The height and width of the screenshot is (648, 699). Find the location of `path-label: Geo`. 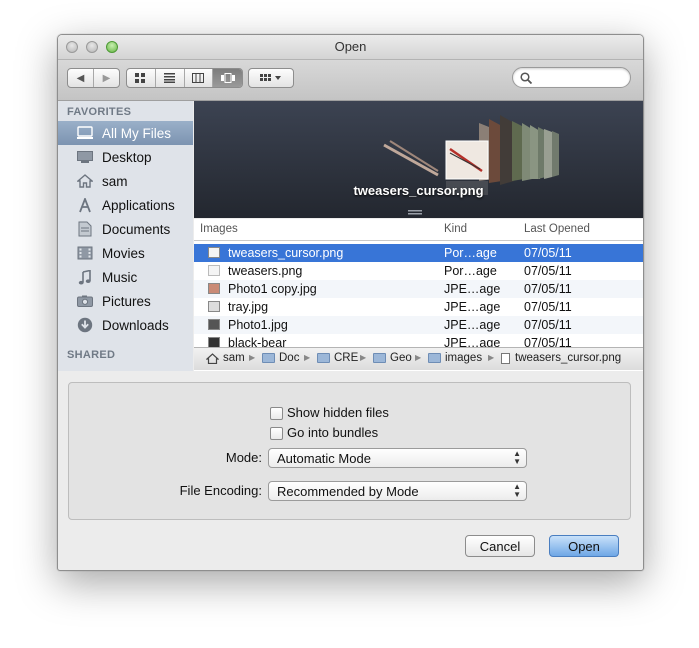

path-label: Geo is located at coordinates (401, 358).